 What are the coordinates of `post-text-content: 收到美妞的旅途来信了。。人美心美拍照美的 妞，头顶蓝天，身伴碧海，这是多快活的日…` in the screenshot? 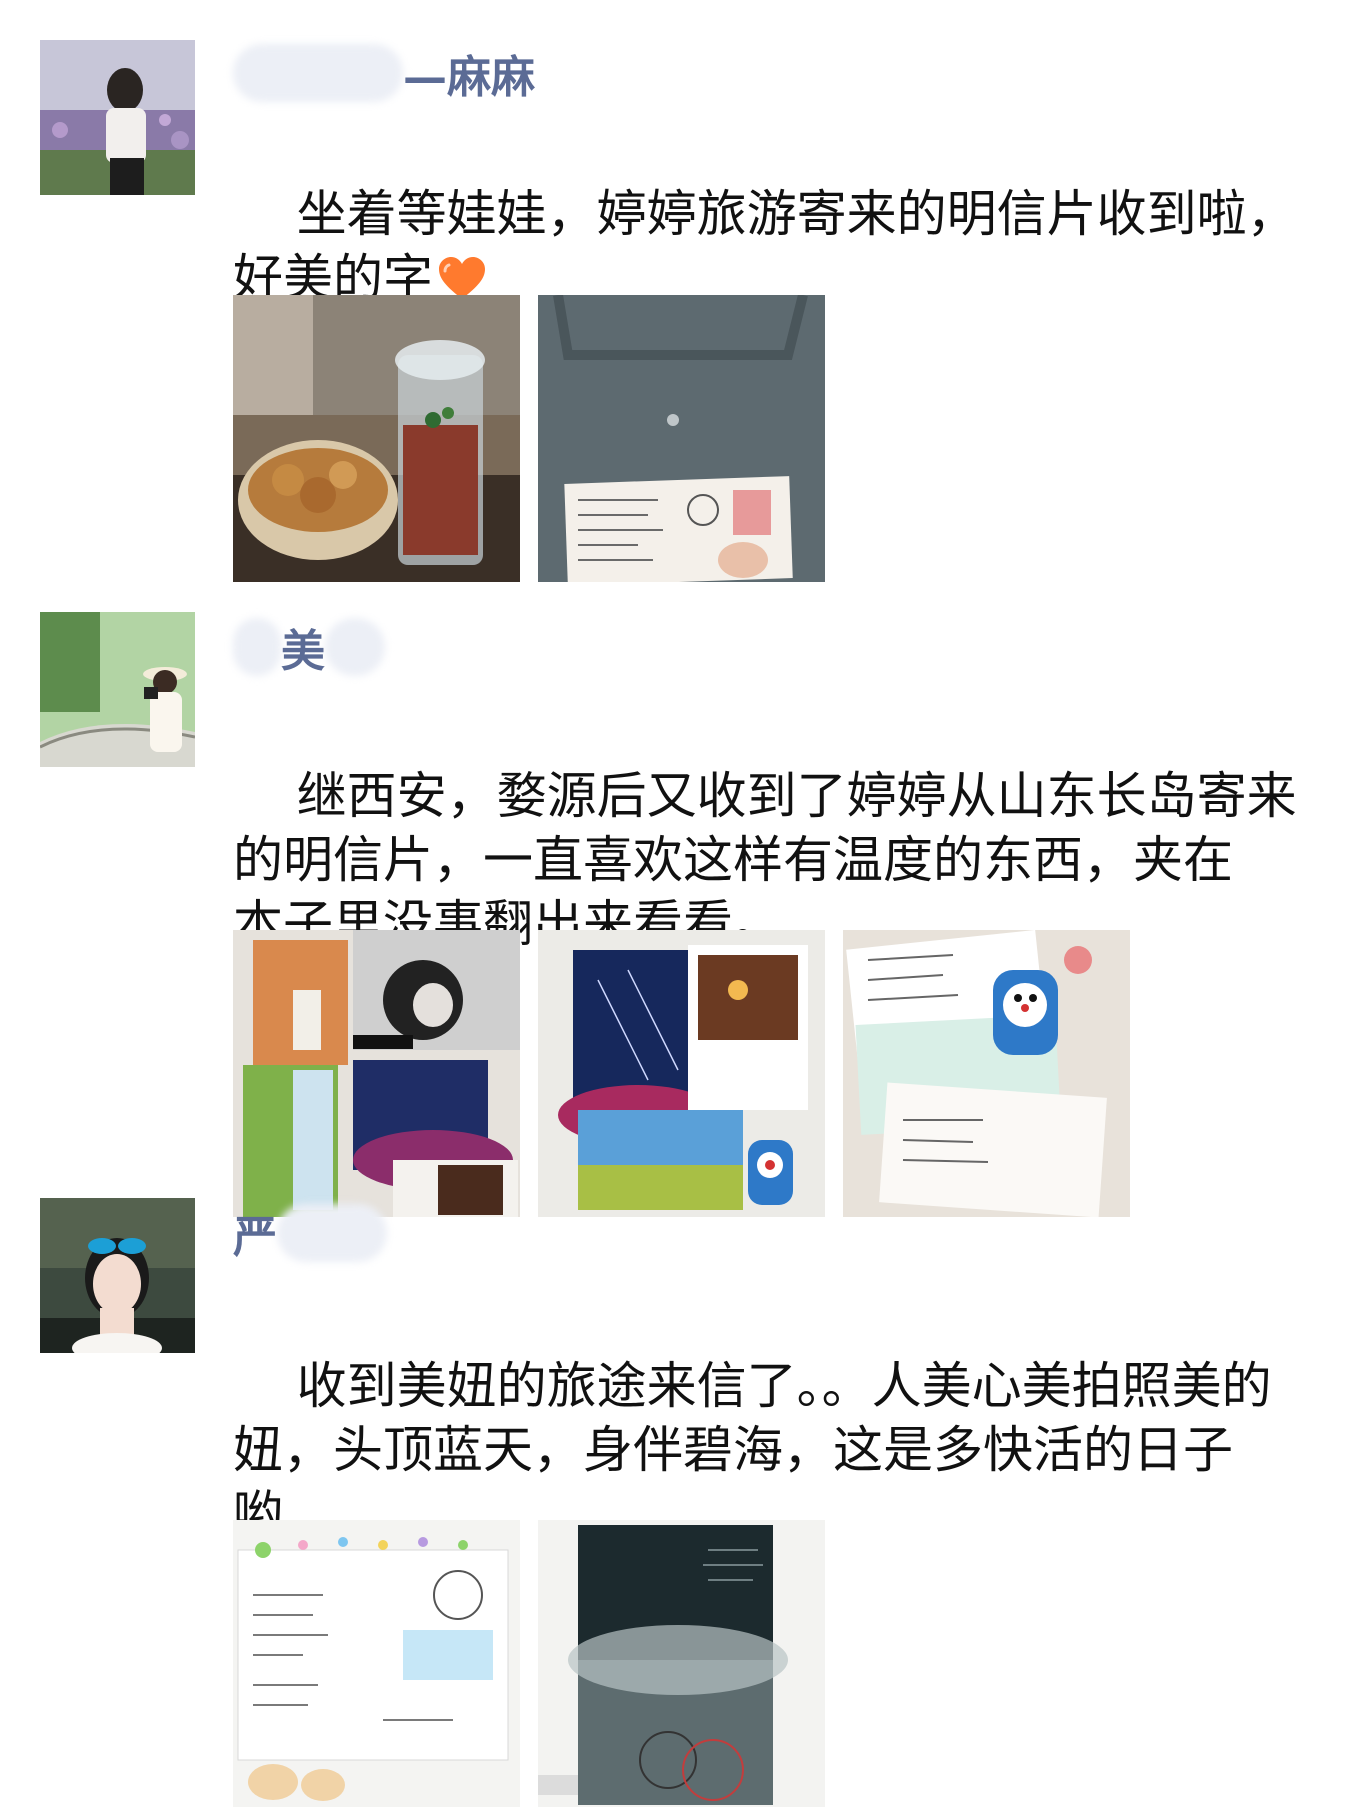 It's located at (752, 1450).